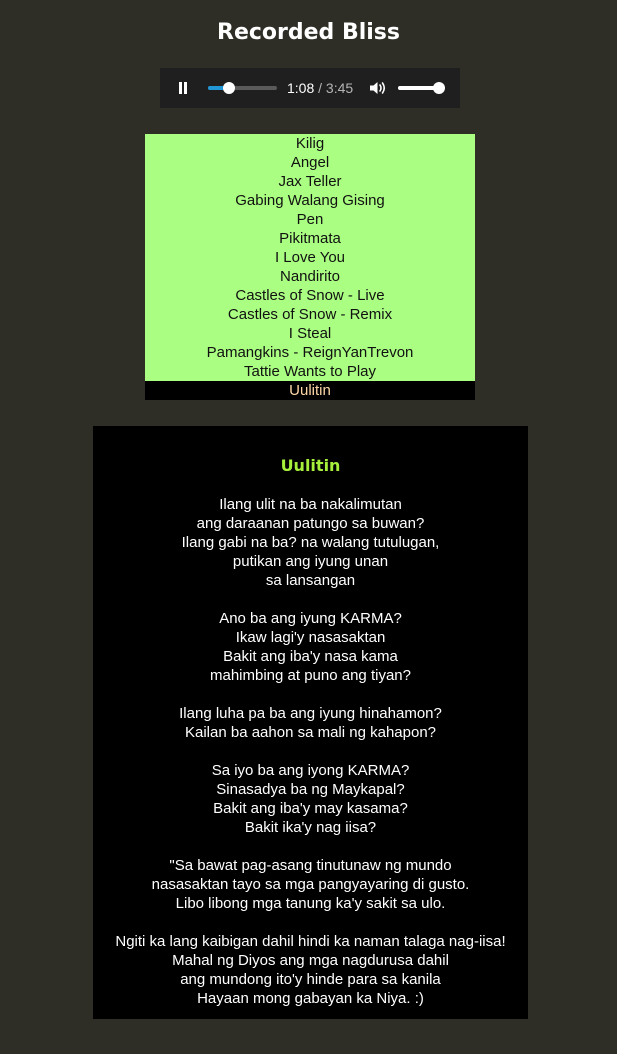 This screenshot has width=617, height=1054. Describe the element at coordinates (310, 732) in the screenshot. I see `lyrics-line: Kailan ba aahon sa mali ng kahapon?` at that location.